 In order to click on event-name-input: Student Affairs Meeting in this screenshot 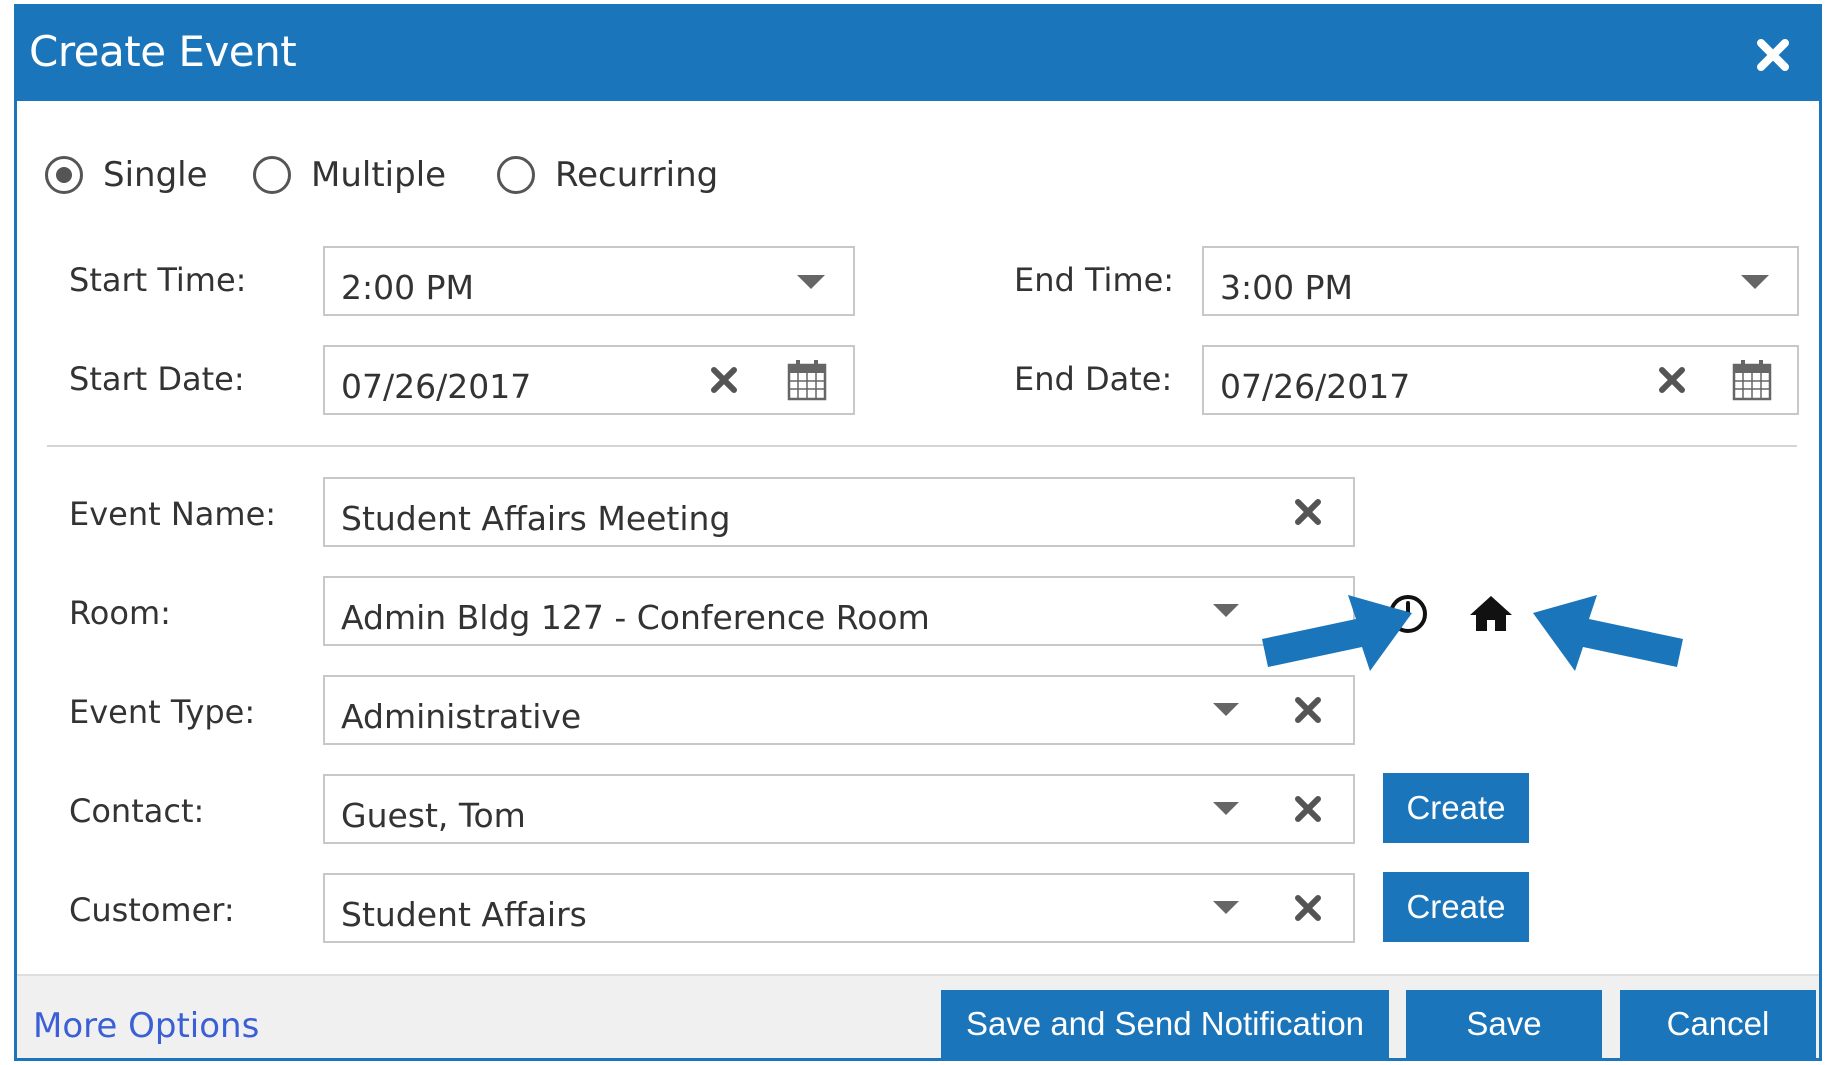, I will do `click(839, 512)`.